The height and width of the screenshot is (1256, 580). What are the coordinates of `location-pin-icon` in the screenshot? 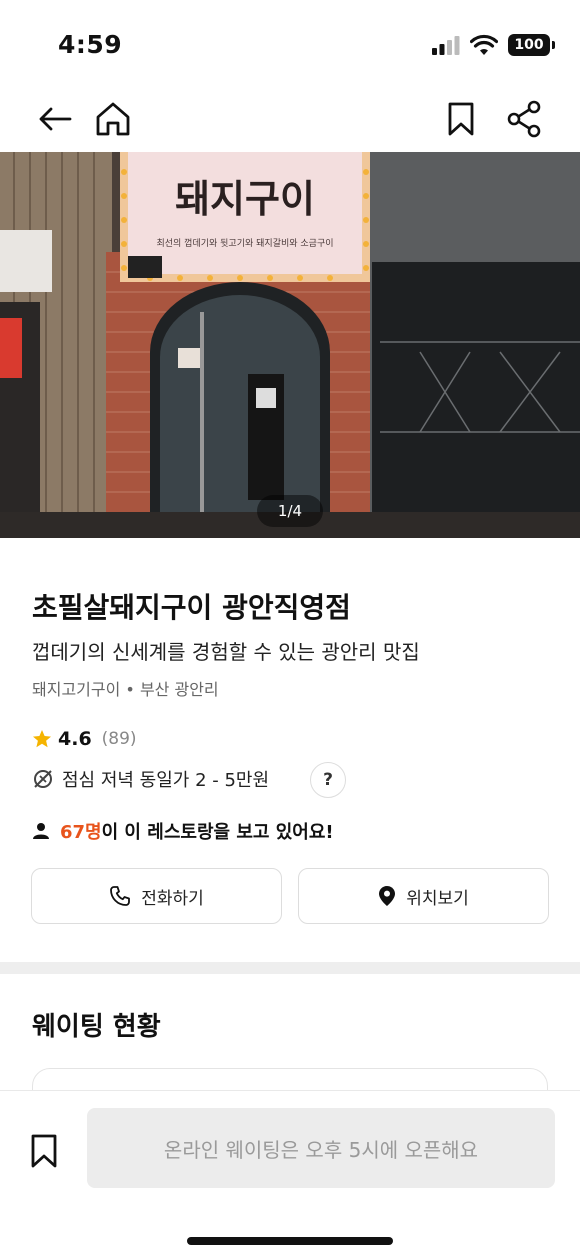 It's located at (387, 896).